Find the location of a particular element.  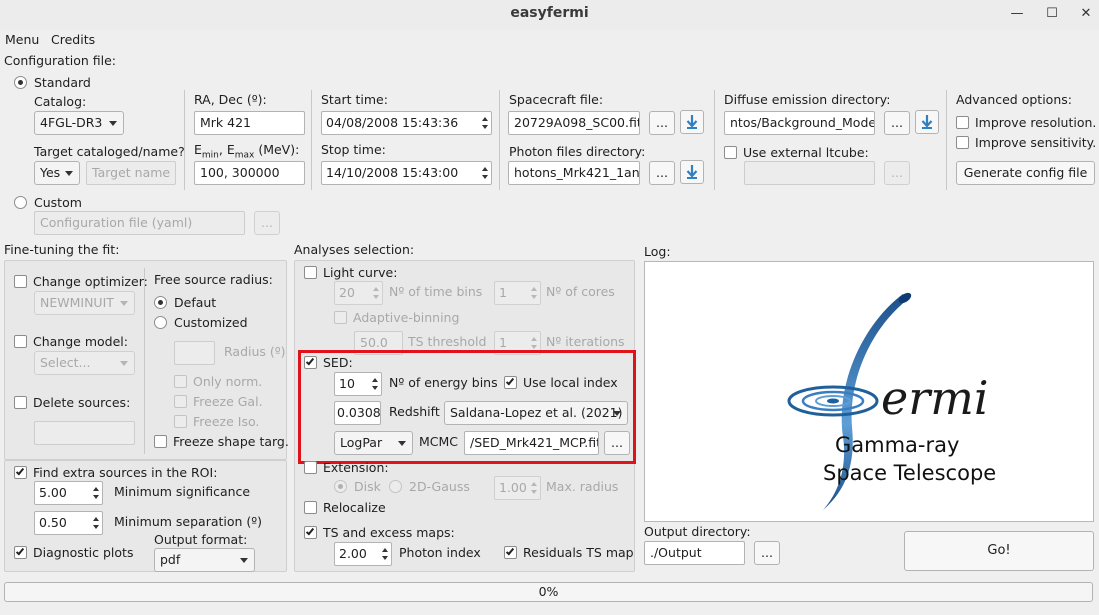

delete-sources-checkbox is located at coordinates (20, 402).